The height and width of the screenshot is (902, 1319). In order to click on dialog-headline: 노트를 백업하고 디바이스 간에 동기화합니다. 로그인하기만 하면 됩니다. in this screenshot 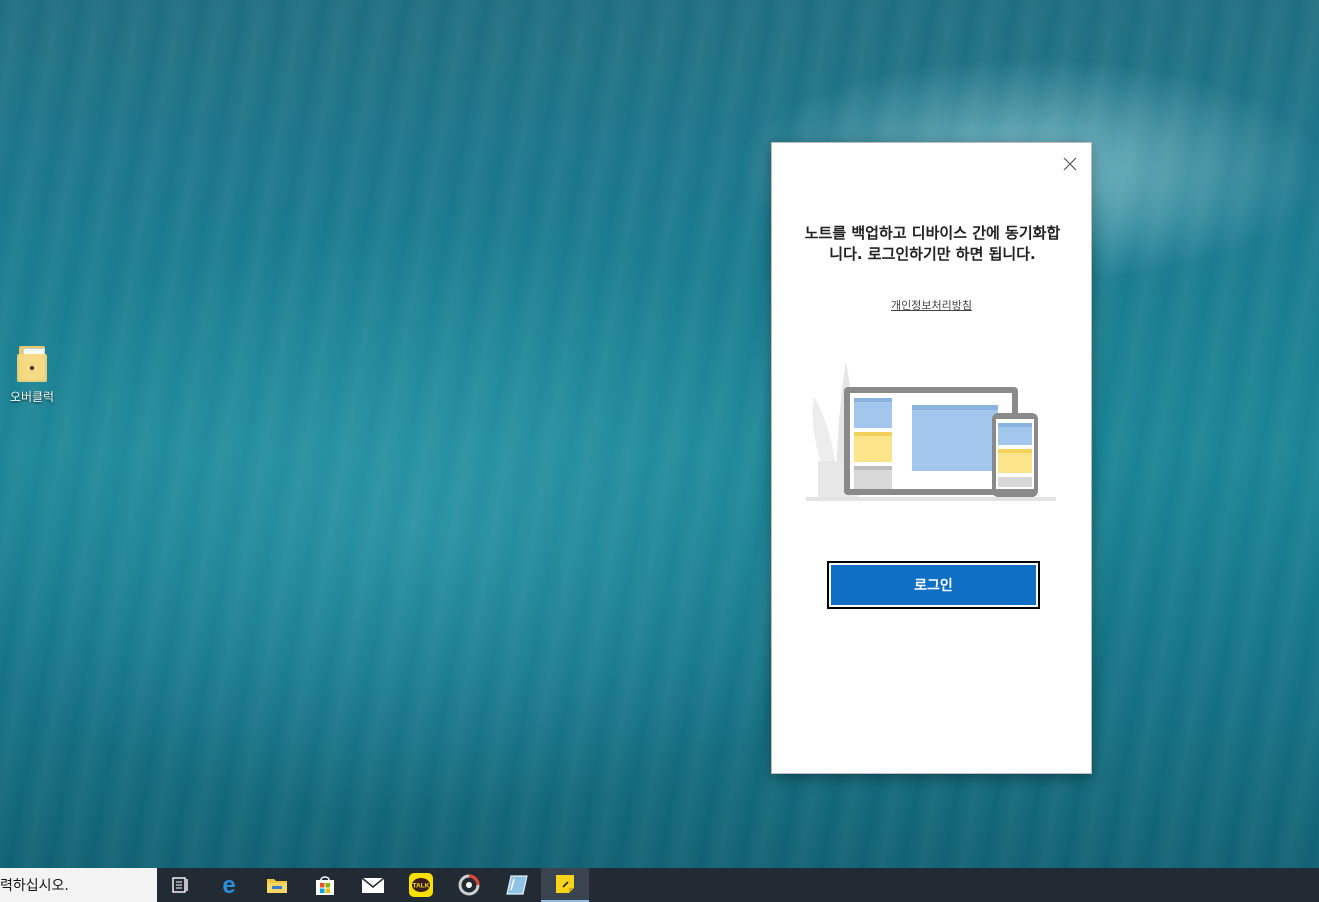, I will do `click(932, 243)`.